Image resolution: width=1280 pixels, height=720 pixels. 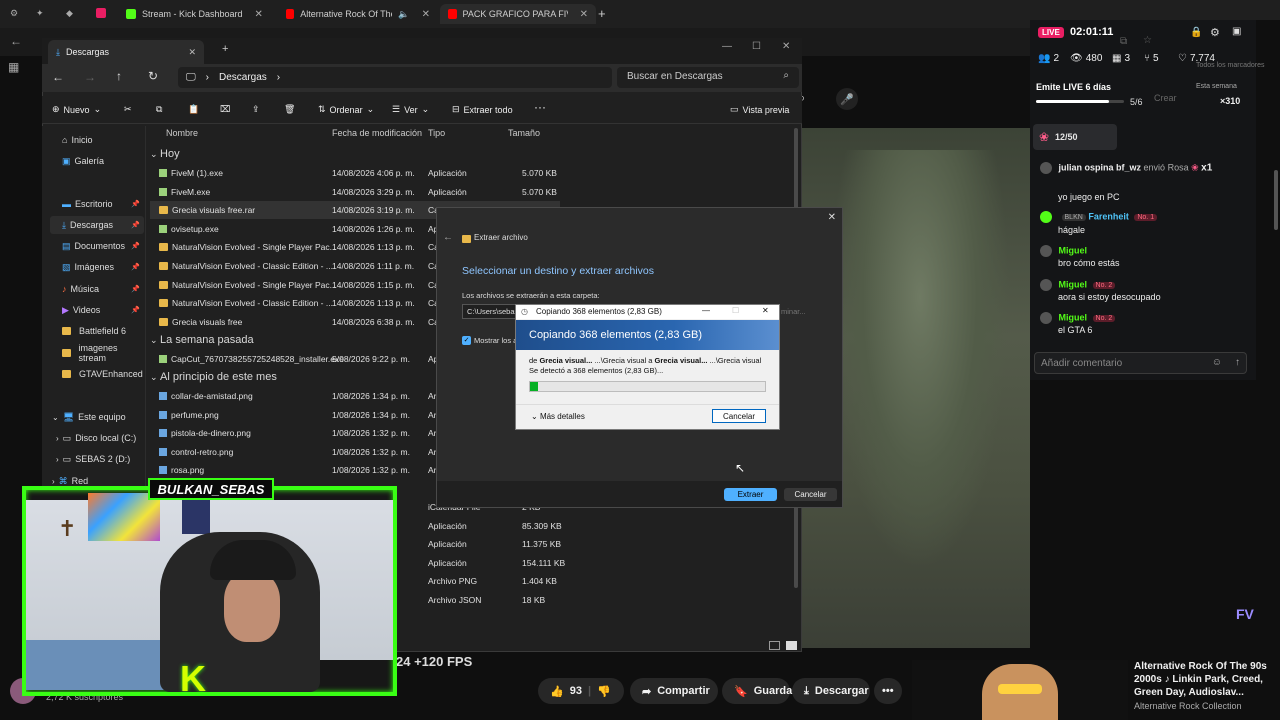 I want to click on sidebar-item-gallery: ▣ Galería, so click(x=97, y=161).